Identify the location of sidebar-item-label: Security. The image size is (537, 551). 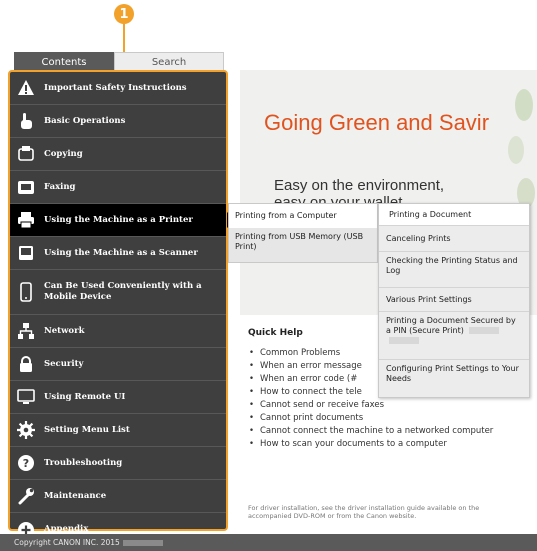
(64, 363).